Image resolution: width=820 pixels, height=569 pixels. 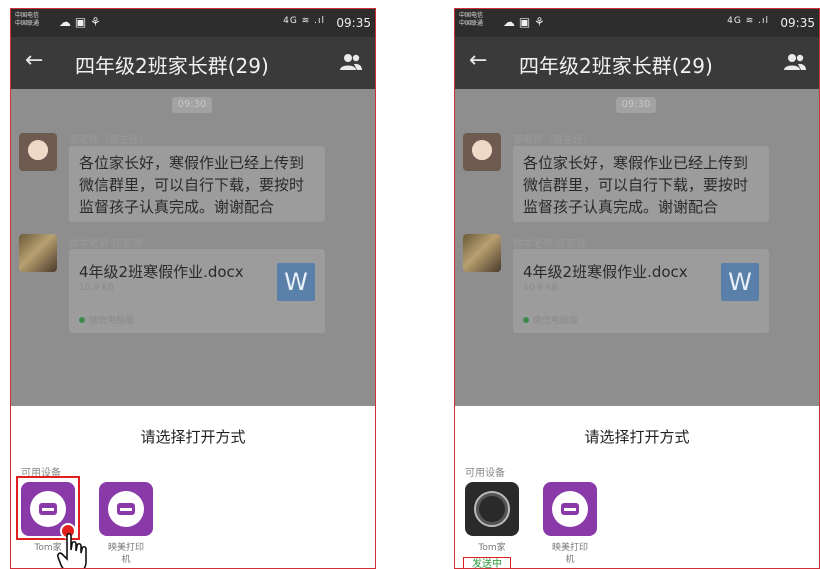 I want to click on device-tom-printer-sending, so click(x=492, y=509).